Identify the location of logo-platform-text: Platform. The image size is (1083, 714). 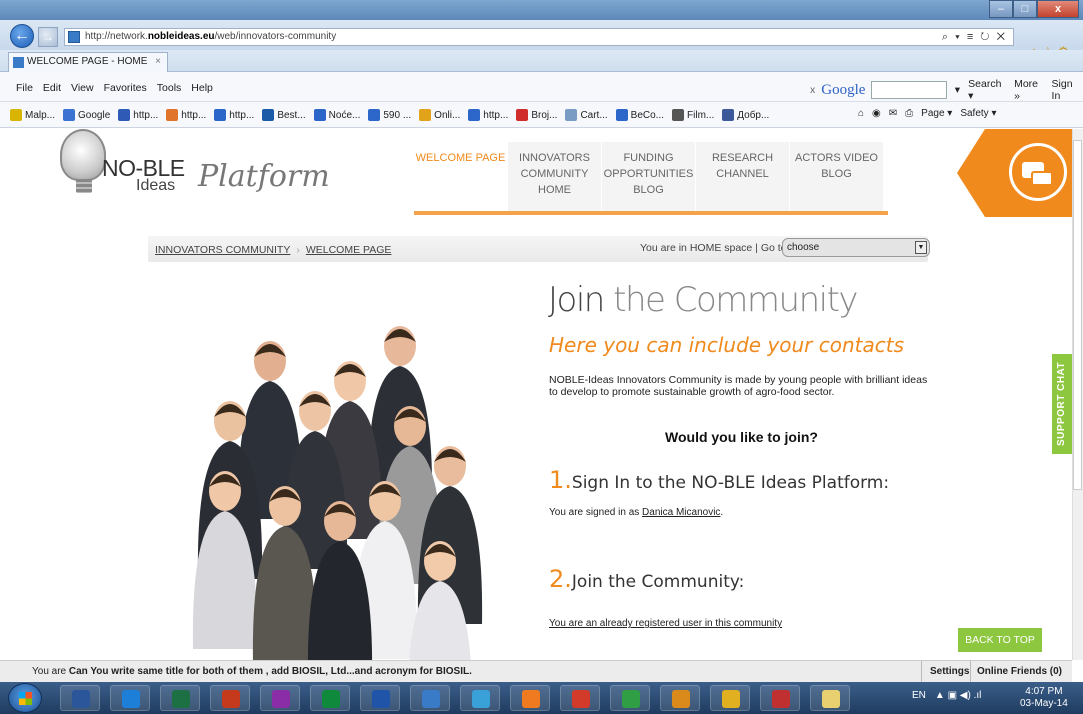
(264, 176).